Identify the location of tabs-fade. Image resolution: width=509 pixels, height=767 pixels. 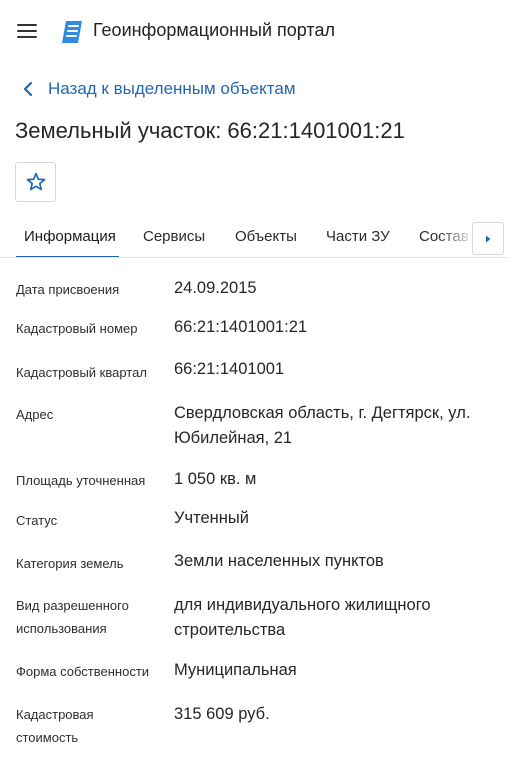
(457, 236).